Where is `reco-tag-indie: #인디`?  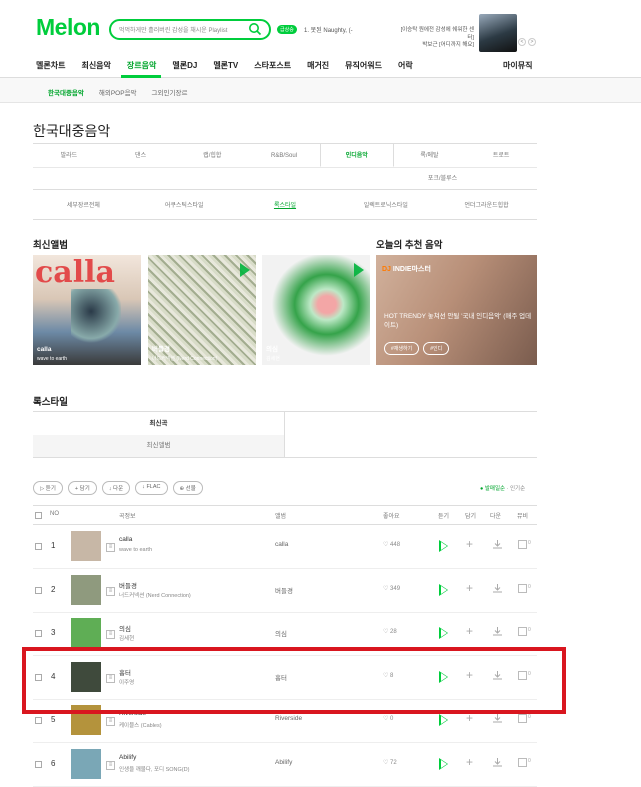 reco-tag-indie: #인디 is located at coordinates (436, 348).